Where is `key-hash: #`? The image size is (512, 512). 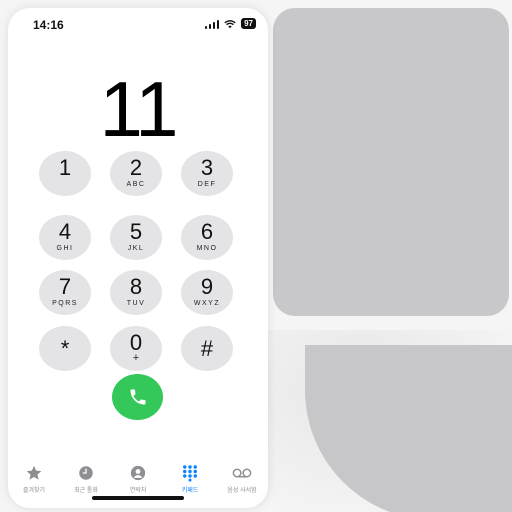
key-hash: # is located at coordinates (207, 348).